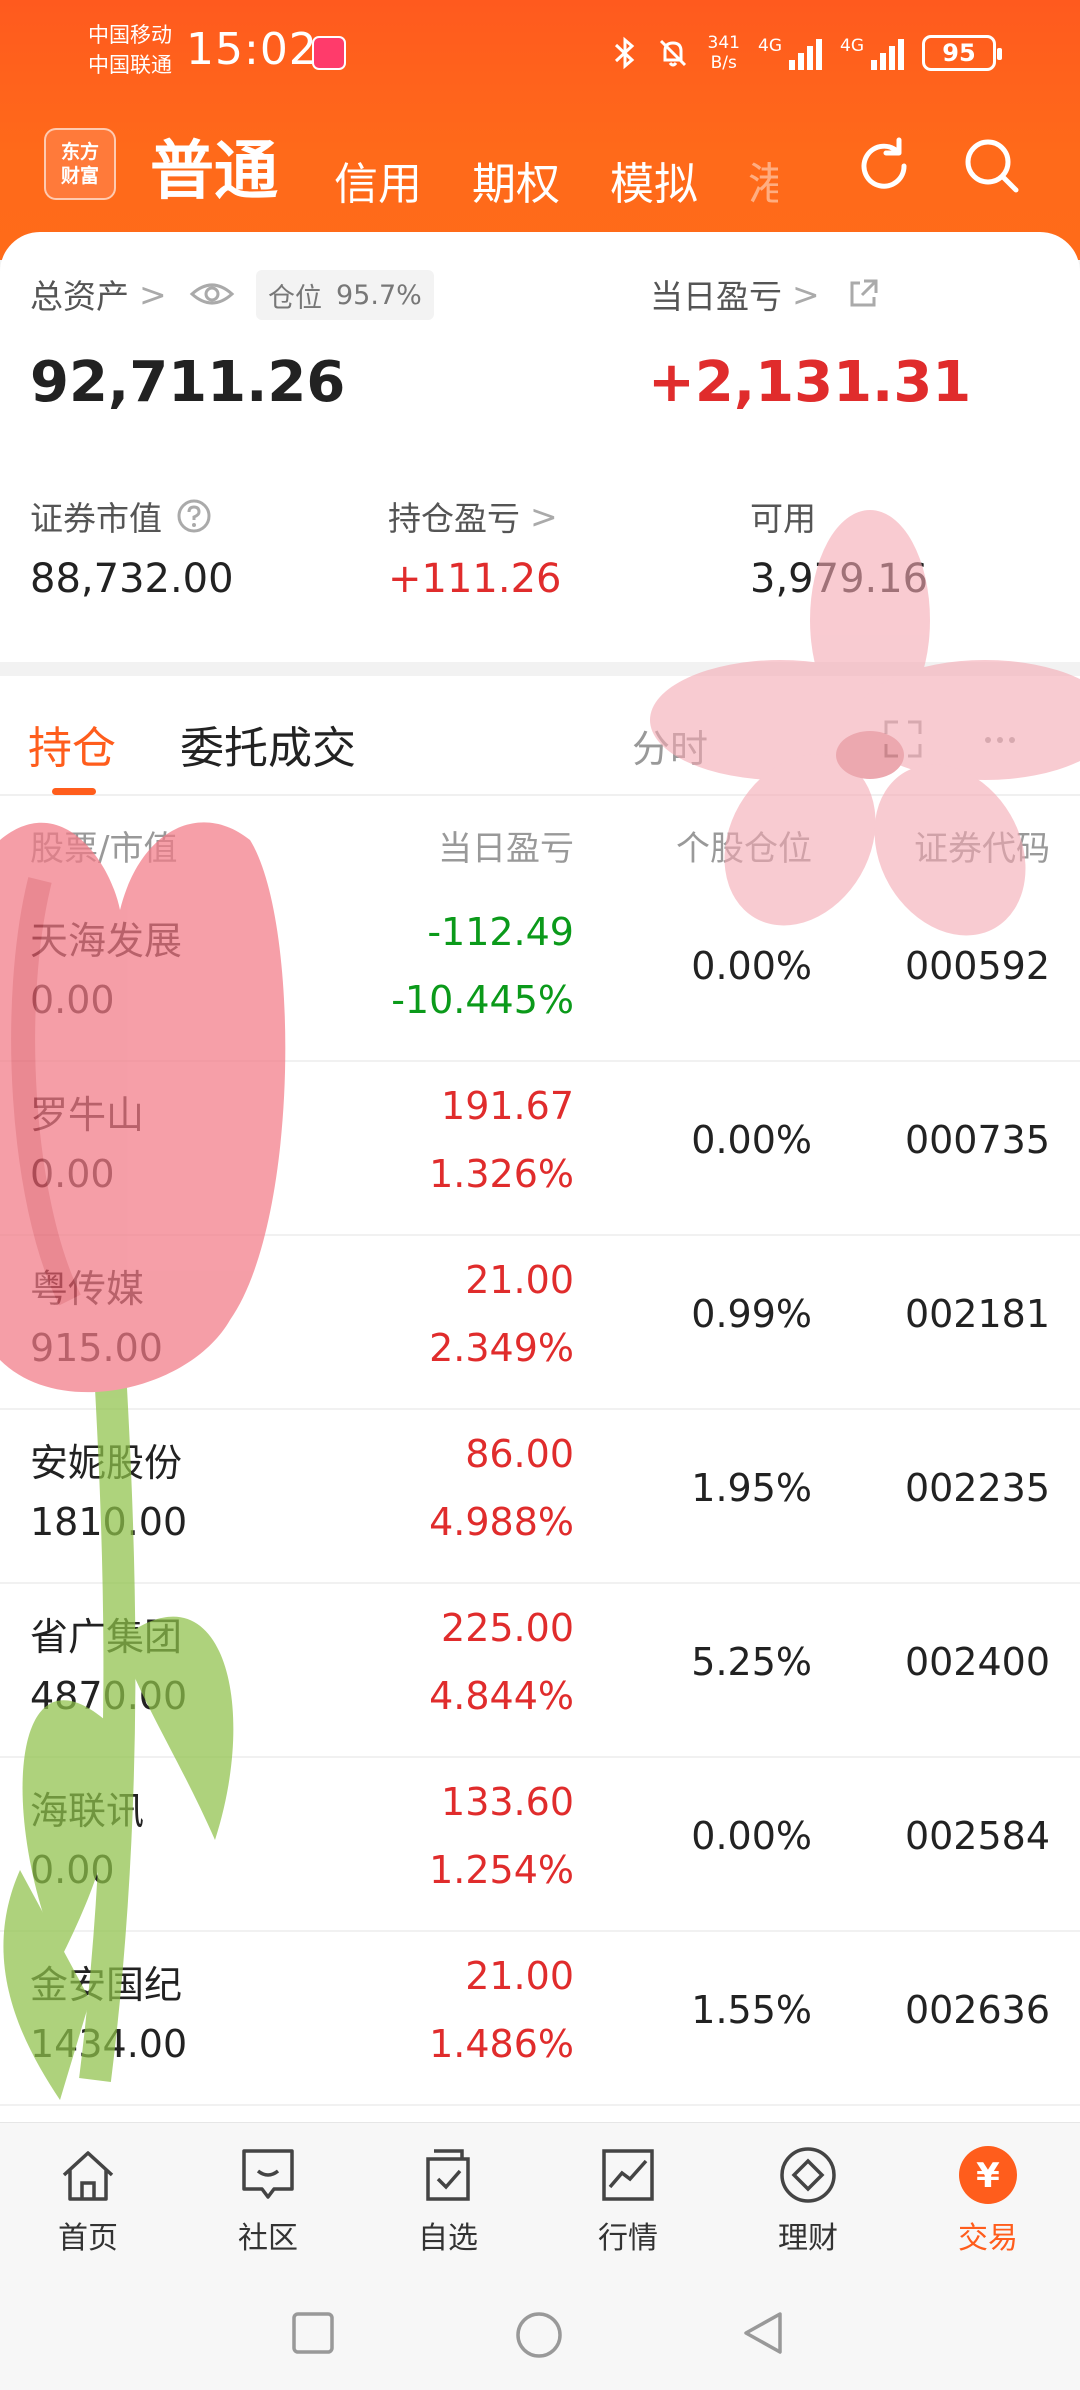 The width and height of the screenshot is (1080, 2390). Describe the element at coordinates (475, 579) in the screenshot. I see `holding-pnl: +111.26` at that location.